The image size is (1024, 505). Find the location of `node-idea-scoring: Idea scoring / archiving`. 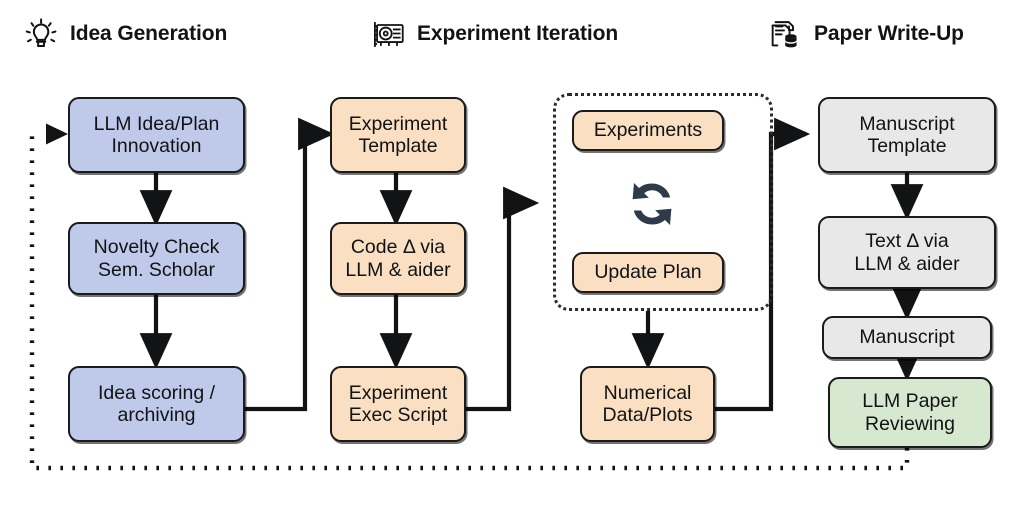

node-idea-scoring: Idea scoring / archiving is located at coordinates (156, 404).